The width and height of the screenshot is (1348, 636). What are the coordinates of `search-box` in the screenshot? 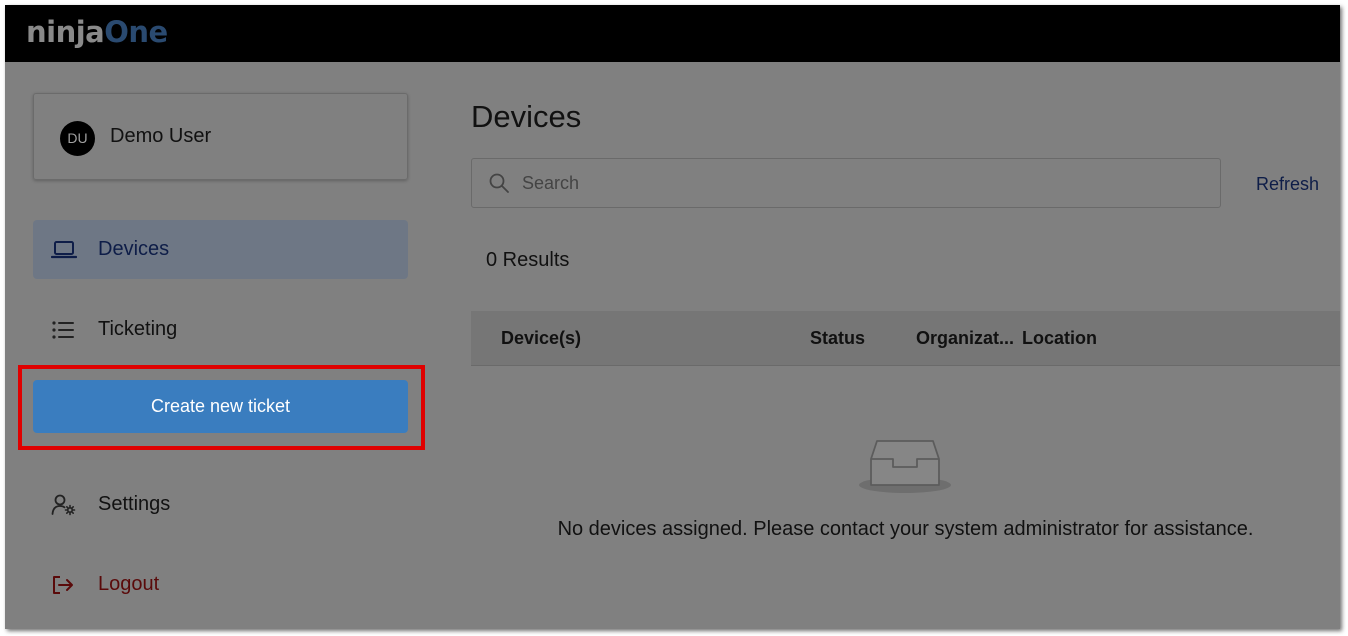 It's located at (846, 183).